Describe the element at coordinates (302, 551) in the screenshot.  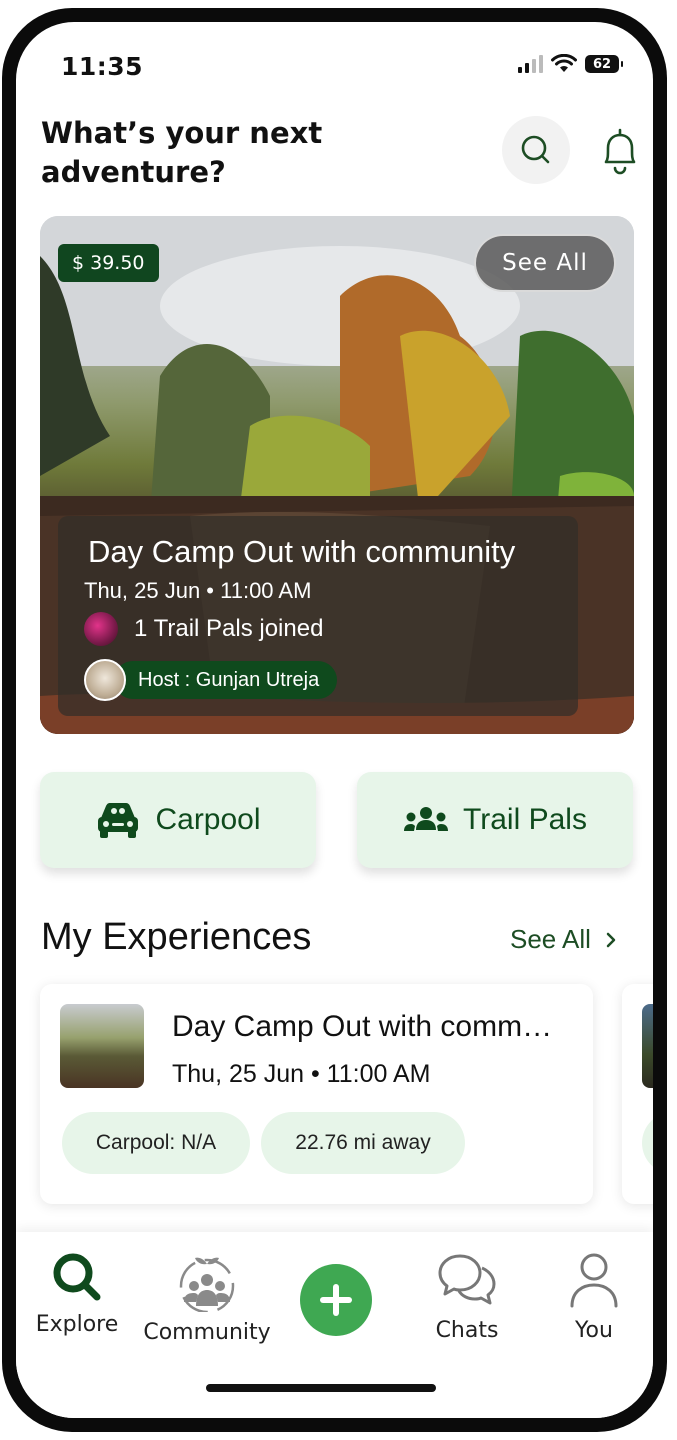
I see `event-title: Day Camp Out with community` at that location.